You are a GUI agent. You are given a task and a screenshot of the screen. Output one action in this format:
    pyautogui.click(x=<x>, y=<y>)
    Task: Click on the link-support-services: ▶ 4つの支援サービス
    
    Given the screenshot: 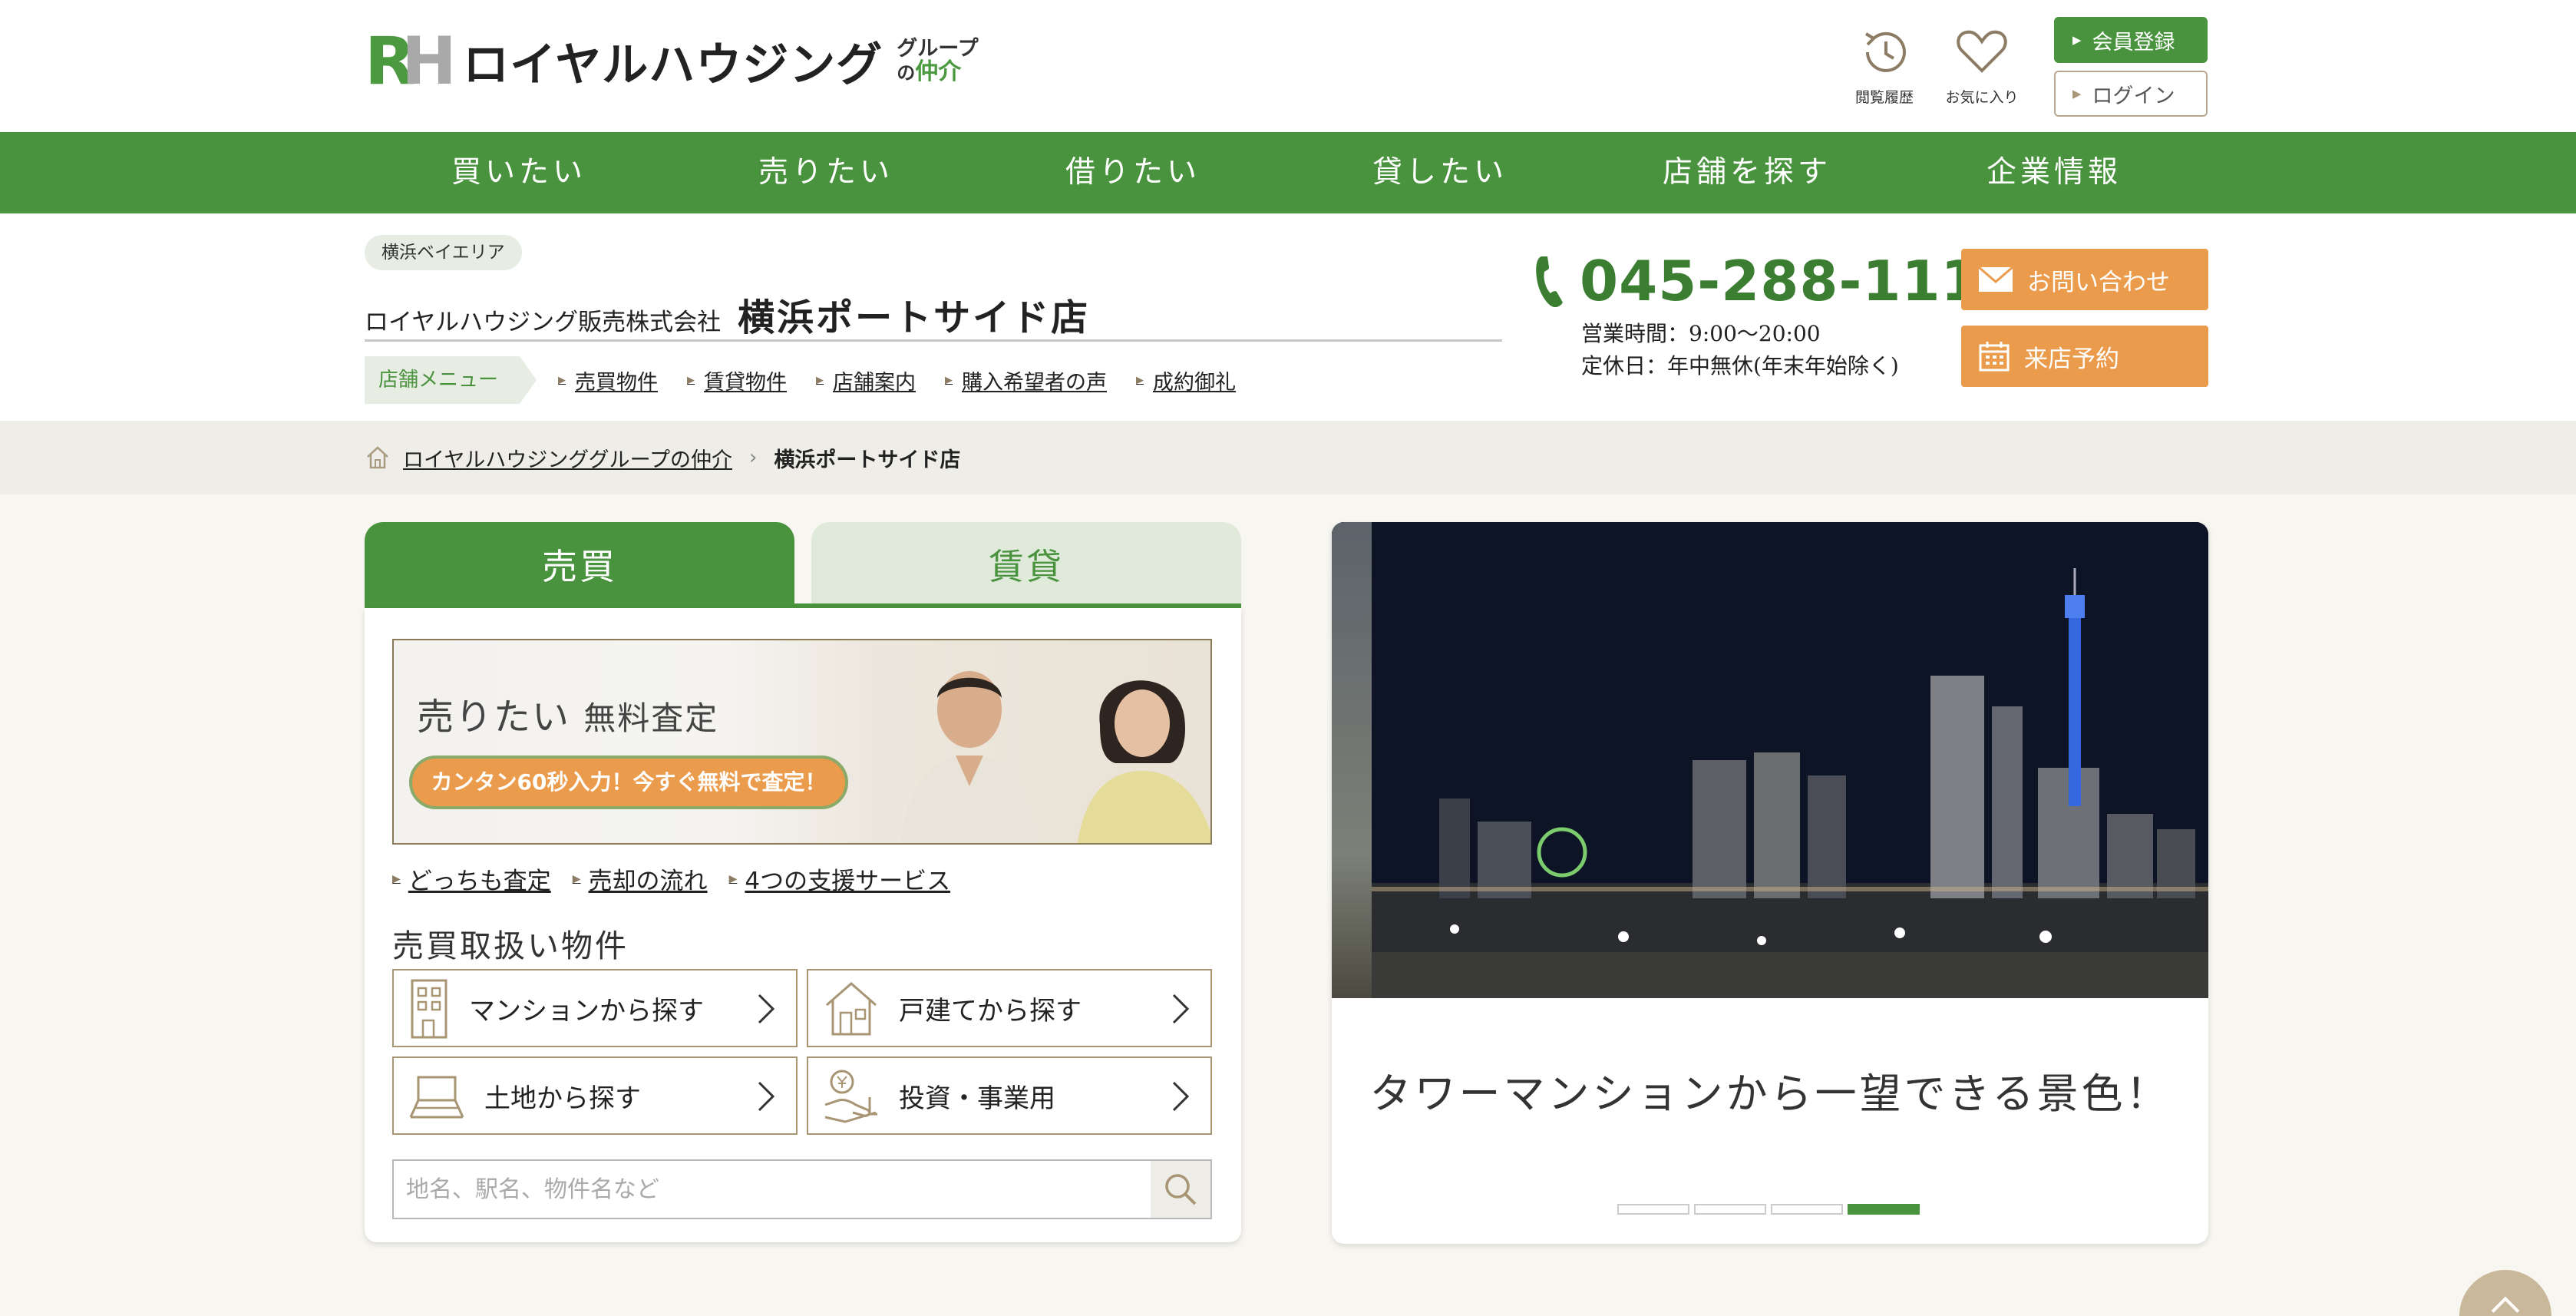 What is the action you would take?
    pyautogui.click(x=840, y=878)
    